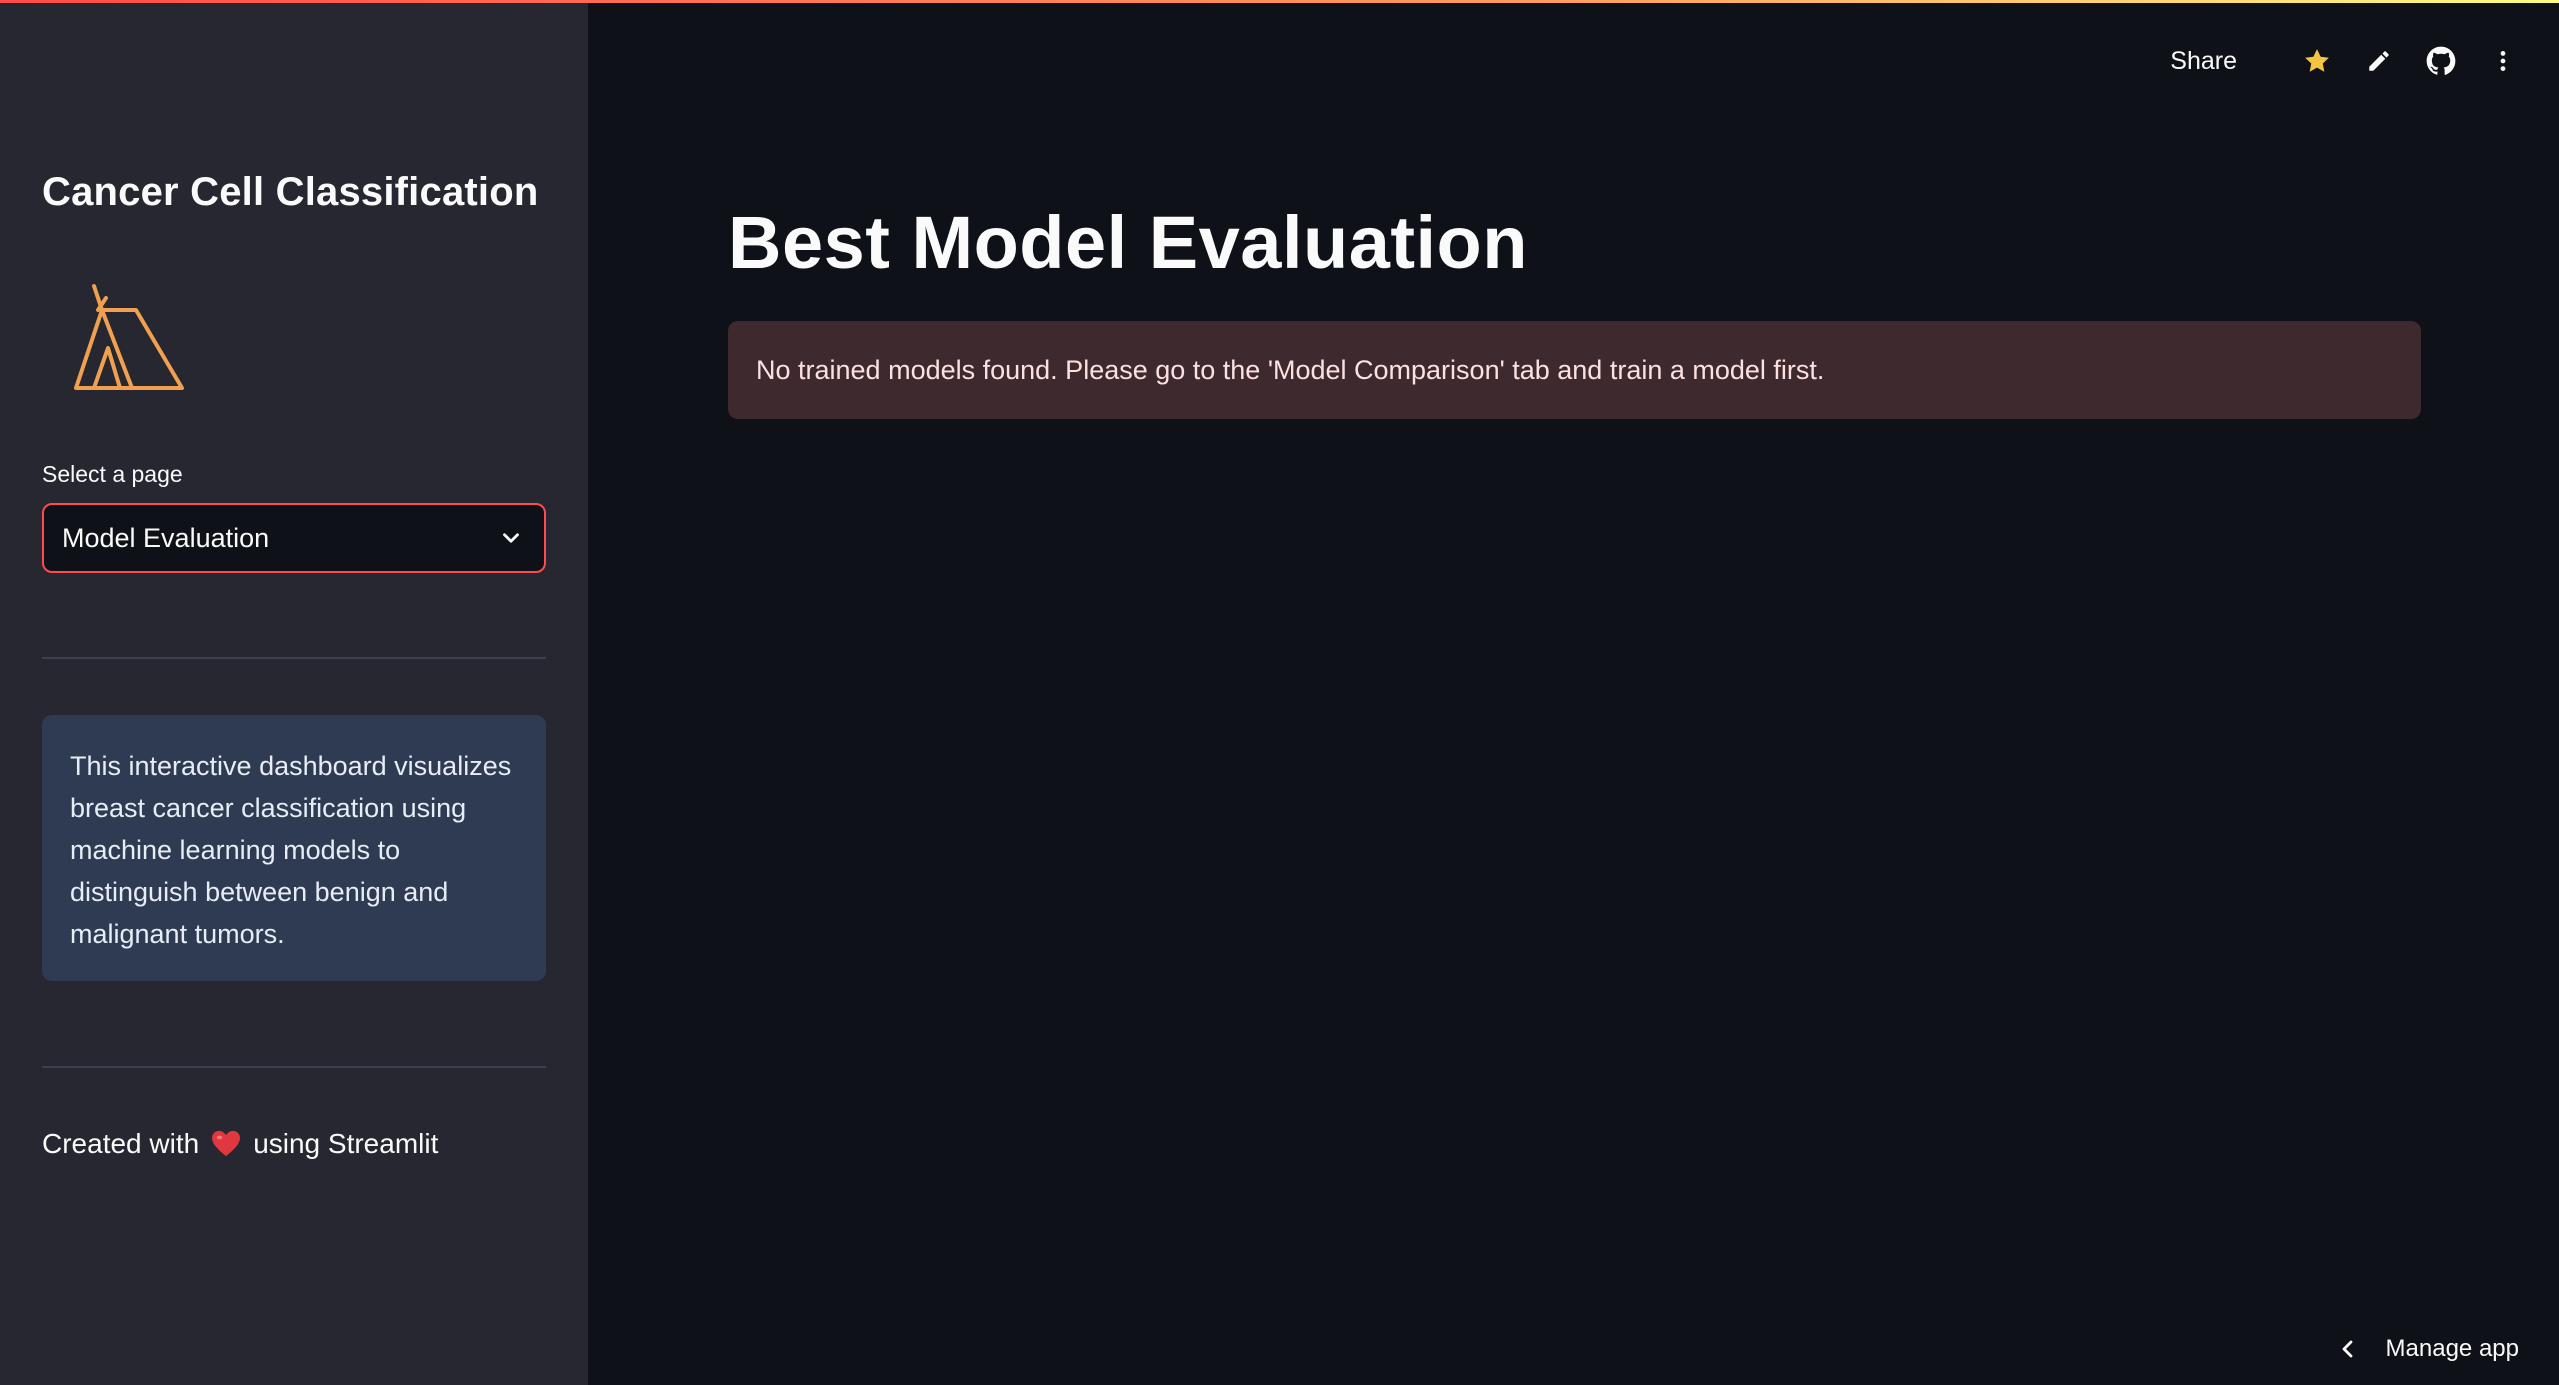 This screenshot has width=2559, height=1385. What do you see at coordinates (2441, 61) in the screenshot?
I see `github-icon` at bounding box center [2441, 61].